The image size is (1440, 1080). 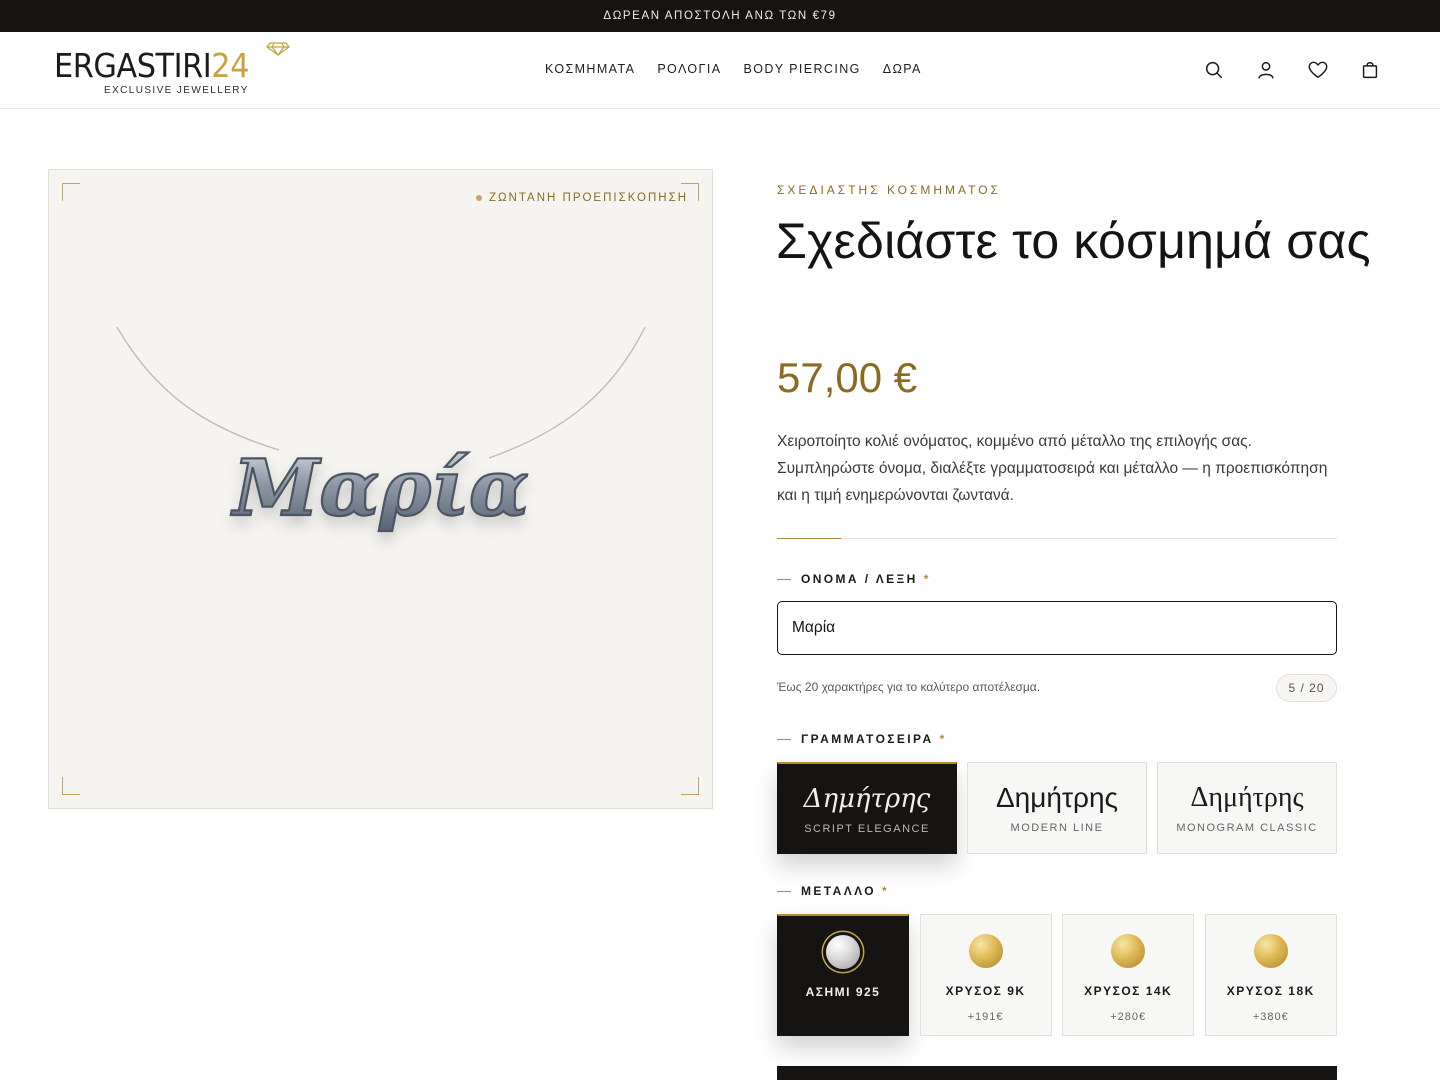 I want to click on font-field-label-text: ΓΡΑΜΜΑΤΟΣΕΙΡΑ, so click(x=867, y=739).